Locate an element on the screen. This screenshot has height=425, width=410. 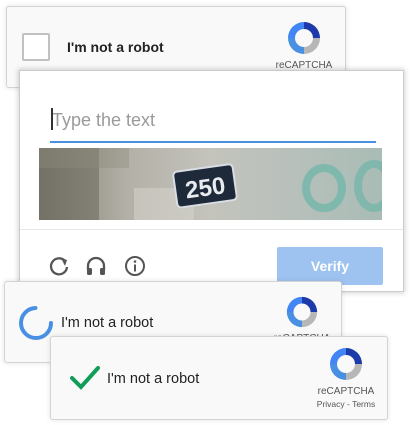
robot-checkbox is located at coordinates (36, 47).